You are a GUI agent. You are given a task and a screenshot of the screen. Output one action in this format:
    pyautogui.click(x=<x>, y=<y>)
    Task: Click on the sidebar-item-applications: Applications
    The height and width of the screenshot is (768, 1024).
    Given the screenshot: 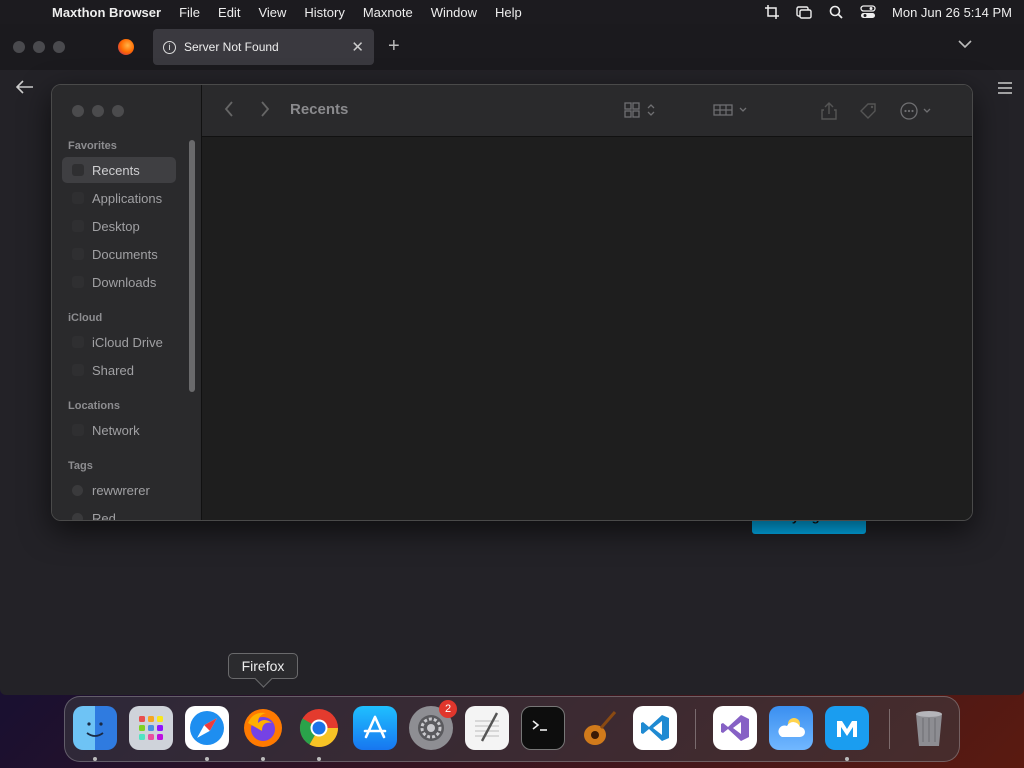 What is the action you would take?
    pyautogui.click(x=119, y=198)
    